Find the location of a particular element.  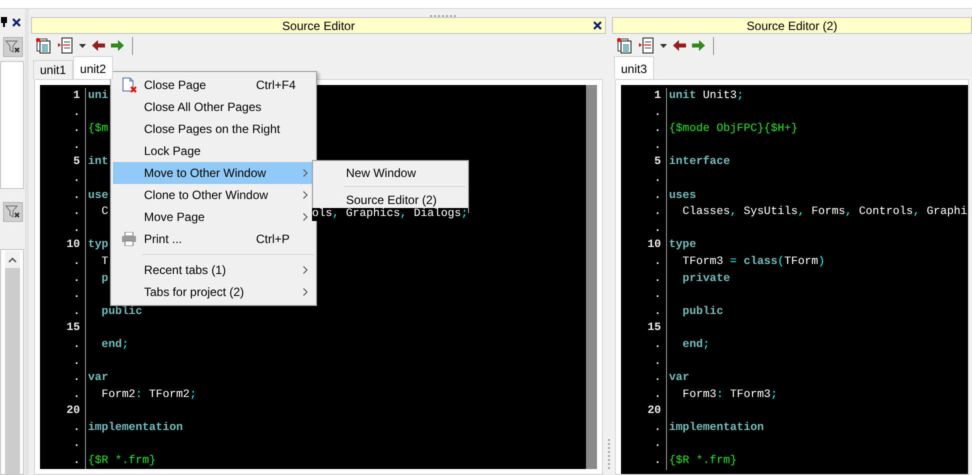

code-line: int is located at coordinates (98, 162).